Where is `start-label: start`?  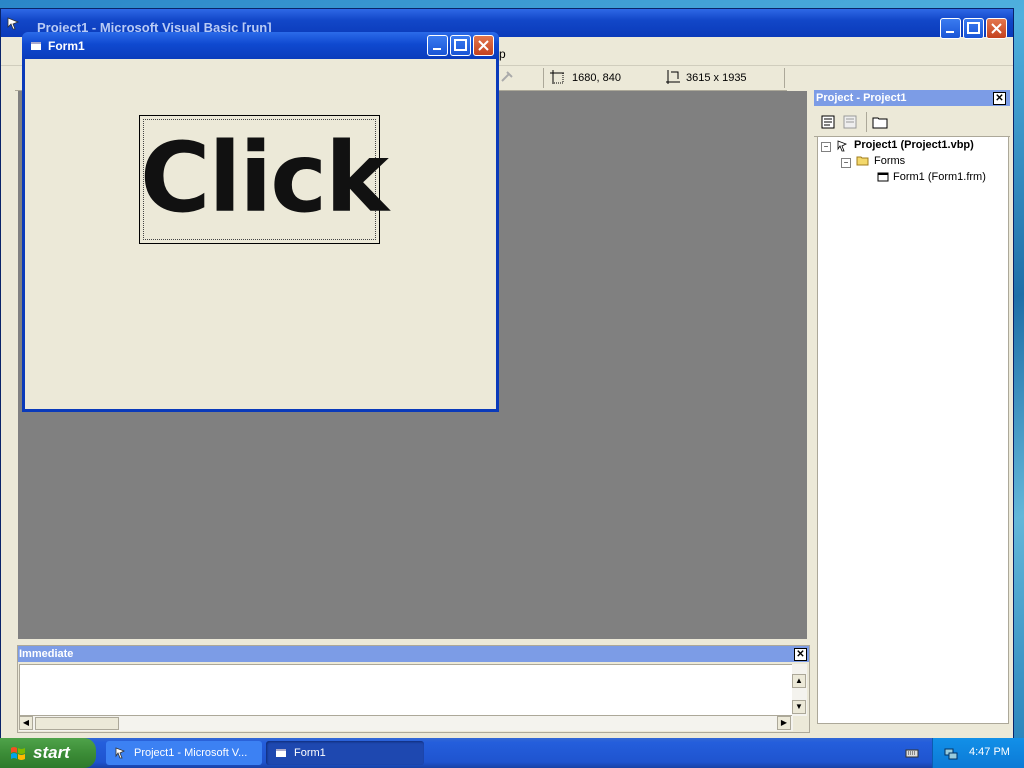 start-label: start is located at coordinates (51, 752).